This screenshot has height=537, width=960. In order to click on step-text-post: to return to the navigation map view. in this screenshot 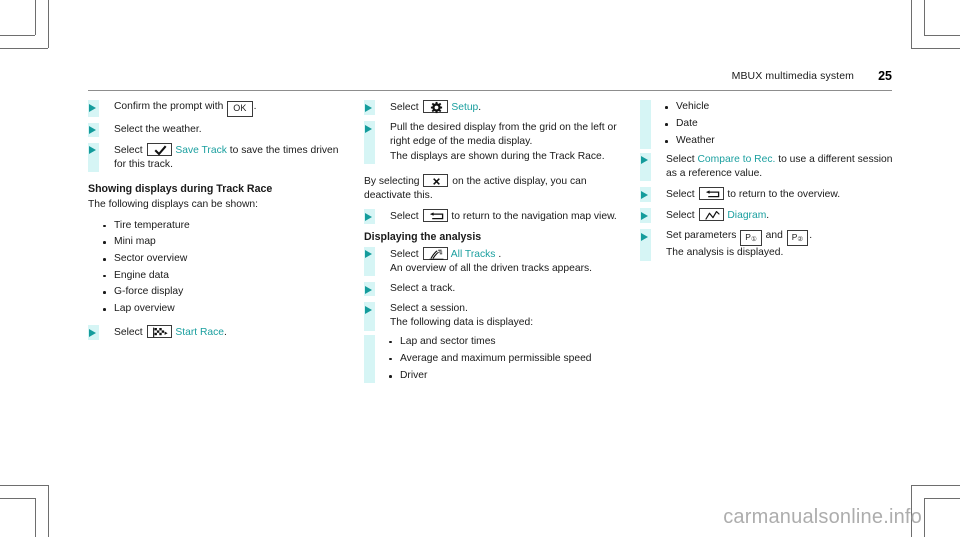, I will do `click(534, 217)`.